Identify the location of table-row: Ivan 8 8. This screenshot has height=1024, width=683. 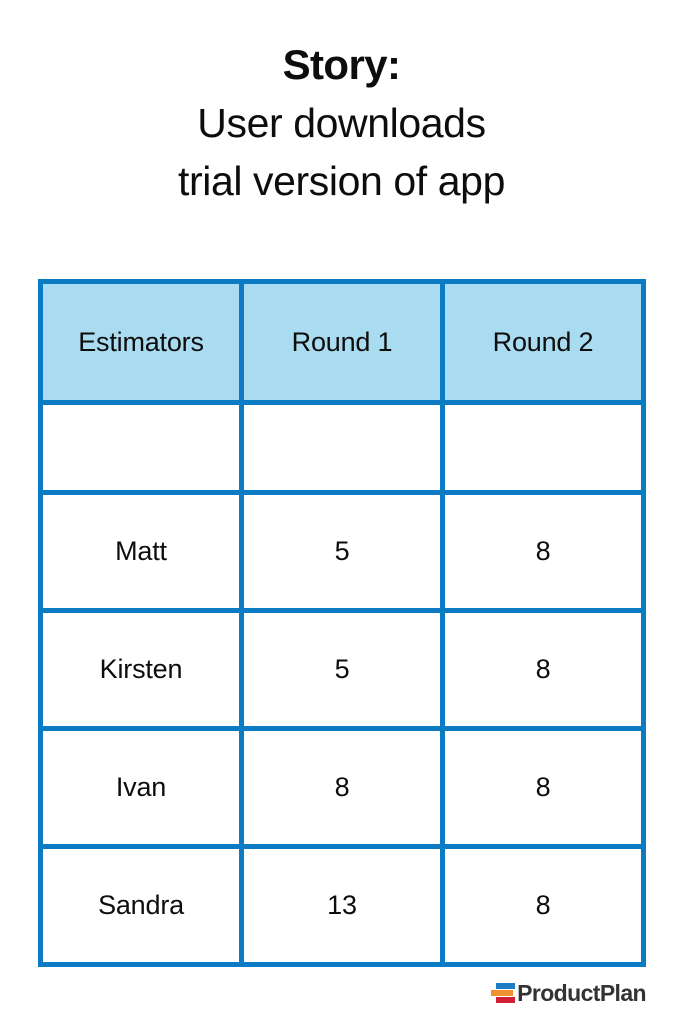
(342, 787).